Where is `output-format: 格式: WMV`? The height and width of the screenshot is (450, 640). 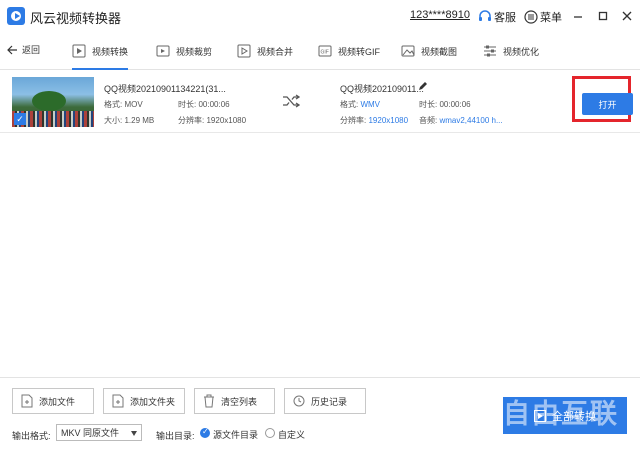
output-format: 格式: WMV is located at coordinates (360, 104).